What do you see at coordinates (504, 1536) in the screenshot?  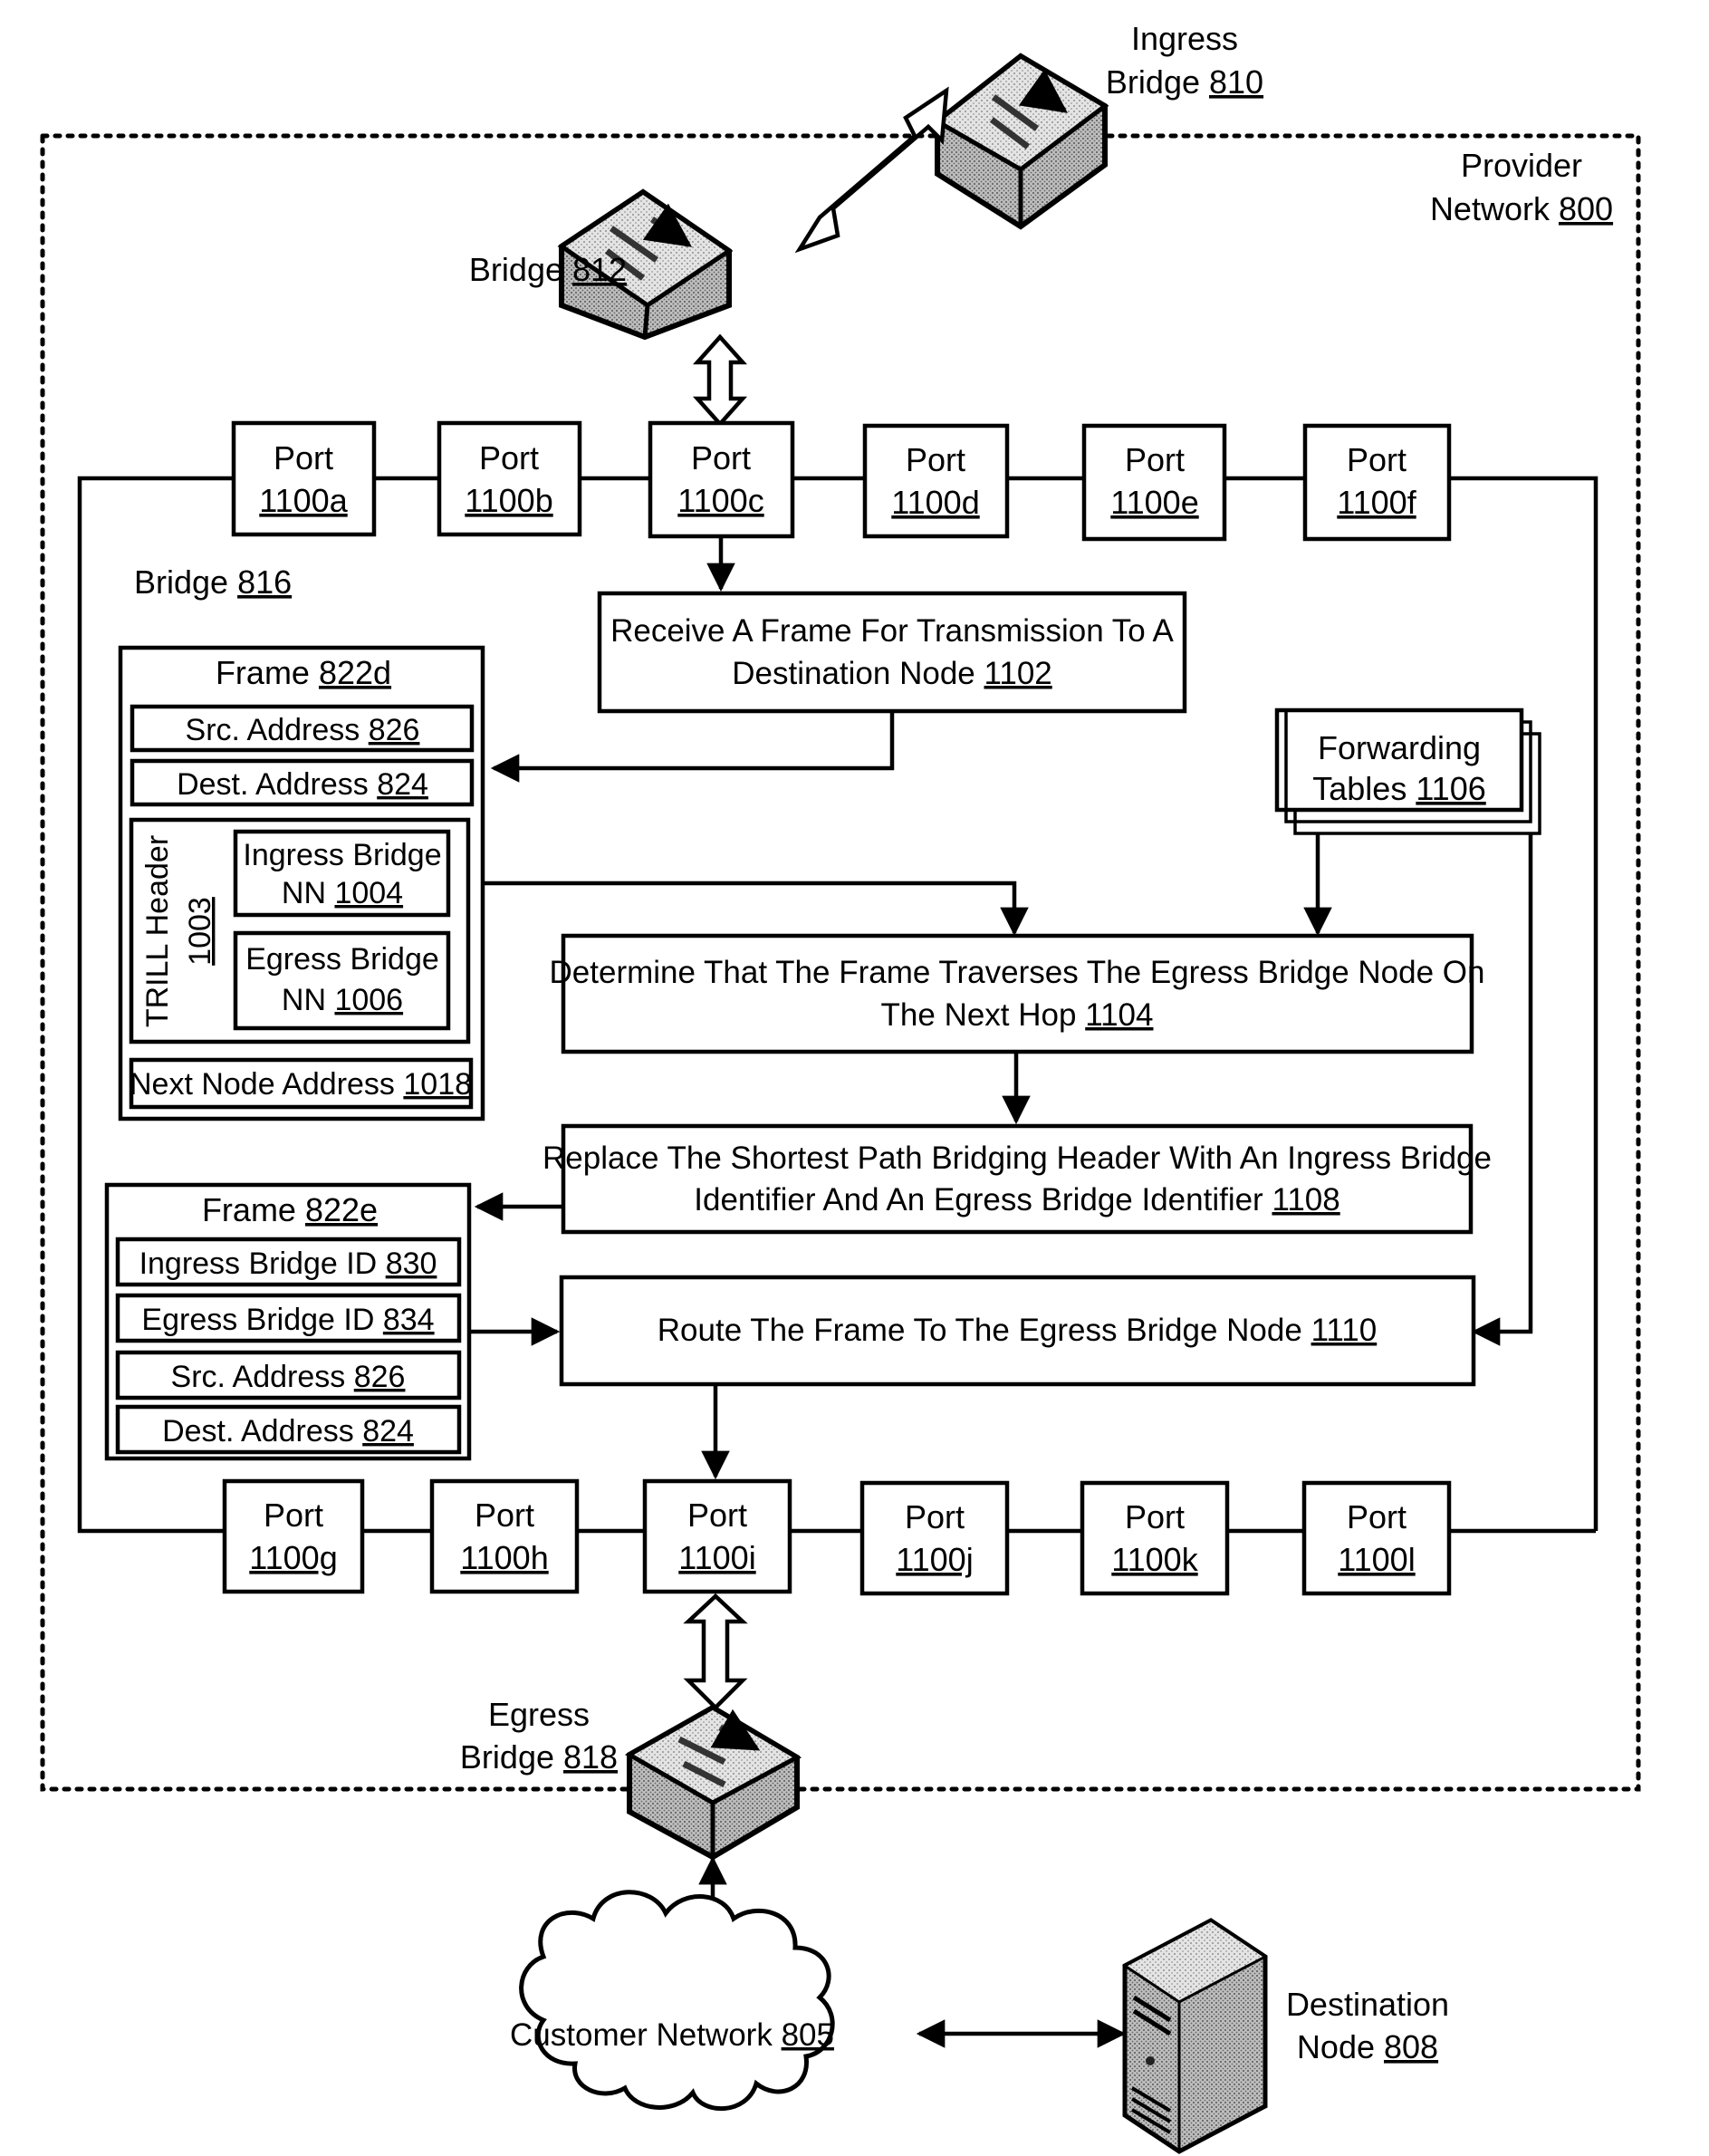 I see `port-1100h: Port 1100h` at bounding box center [504, 1536].